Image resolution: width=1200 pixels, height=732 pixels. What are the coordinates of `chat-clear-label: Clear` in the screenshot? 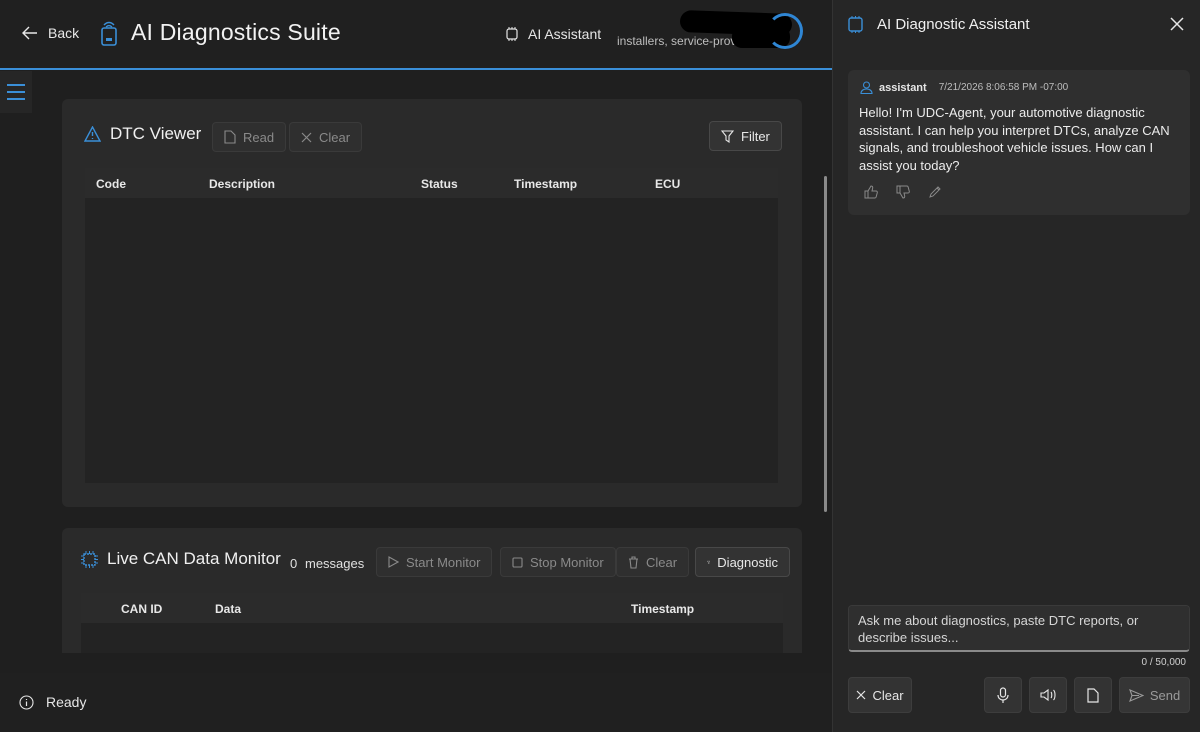 It's located at (888, 695).